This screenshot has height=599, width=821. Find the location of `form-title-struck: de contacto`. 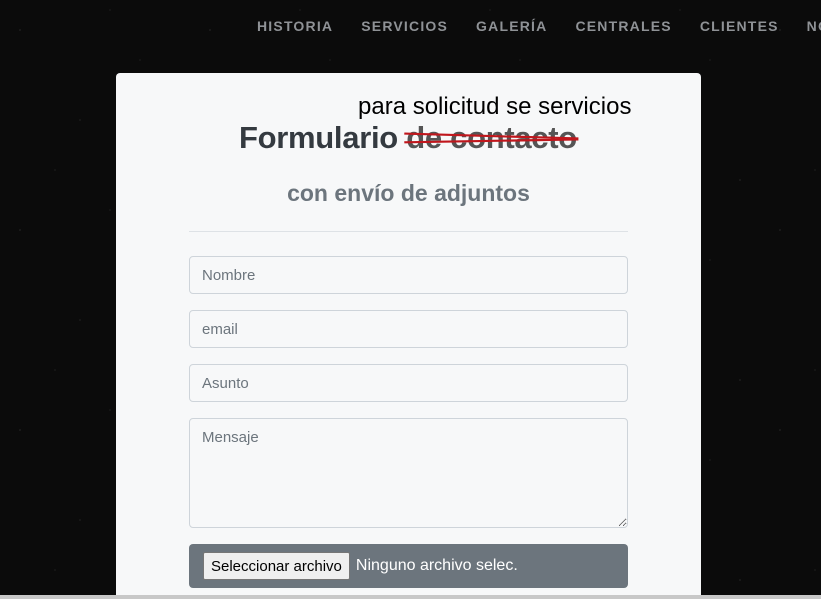

form-title-struck: de contacto is located at coordinates (491, 137).